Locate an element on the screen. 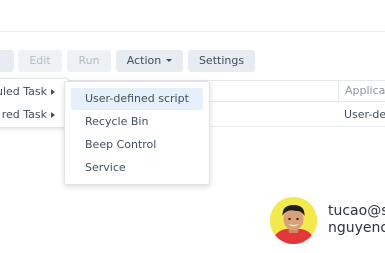 Image resolution: width=385 pixels, height=253 pixels. settings-button: Settings is located at coordinates (221, 61).